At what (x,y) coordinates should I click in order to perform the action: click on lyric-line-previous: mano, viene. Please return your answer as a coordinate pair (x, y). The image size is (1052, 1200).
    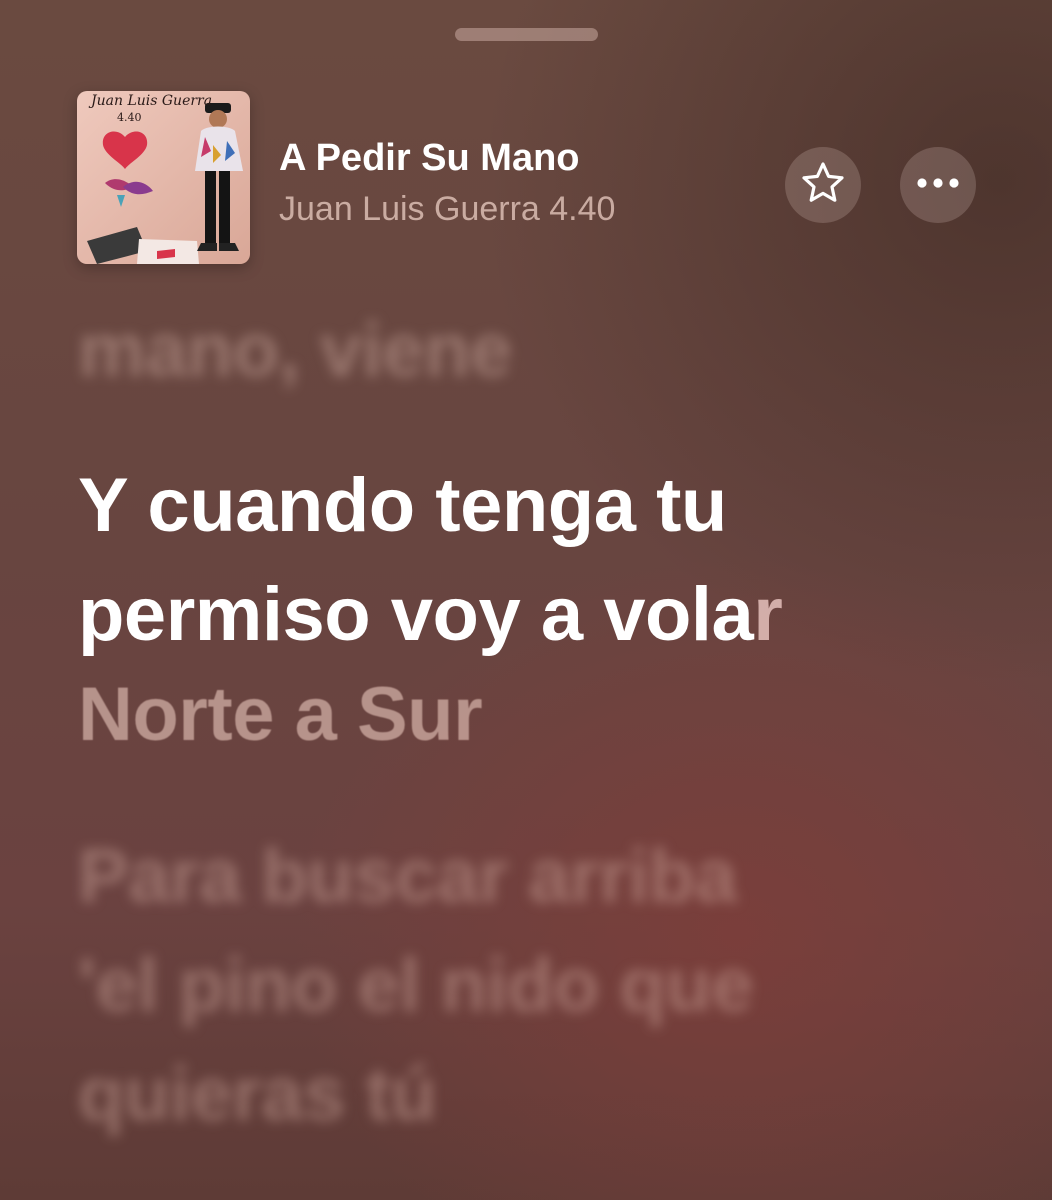
    Looking at the image, I should click on (295, 350).